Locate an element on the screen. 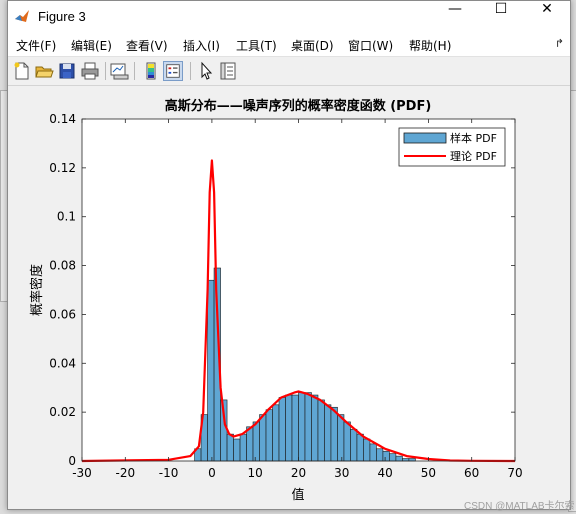 This screenshot has height=514, width=576. colorbar-icon is located at coordinates (151, 71).